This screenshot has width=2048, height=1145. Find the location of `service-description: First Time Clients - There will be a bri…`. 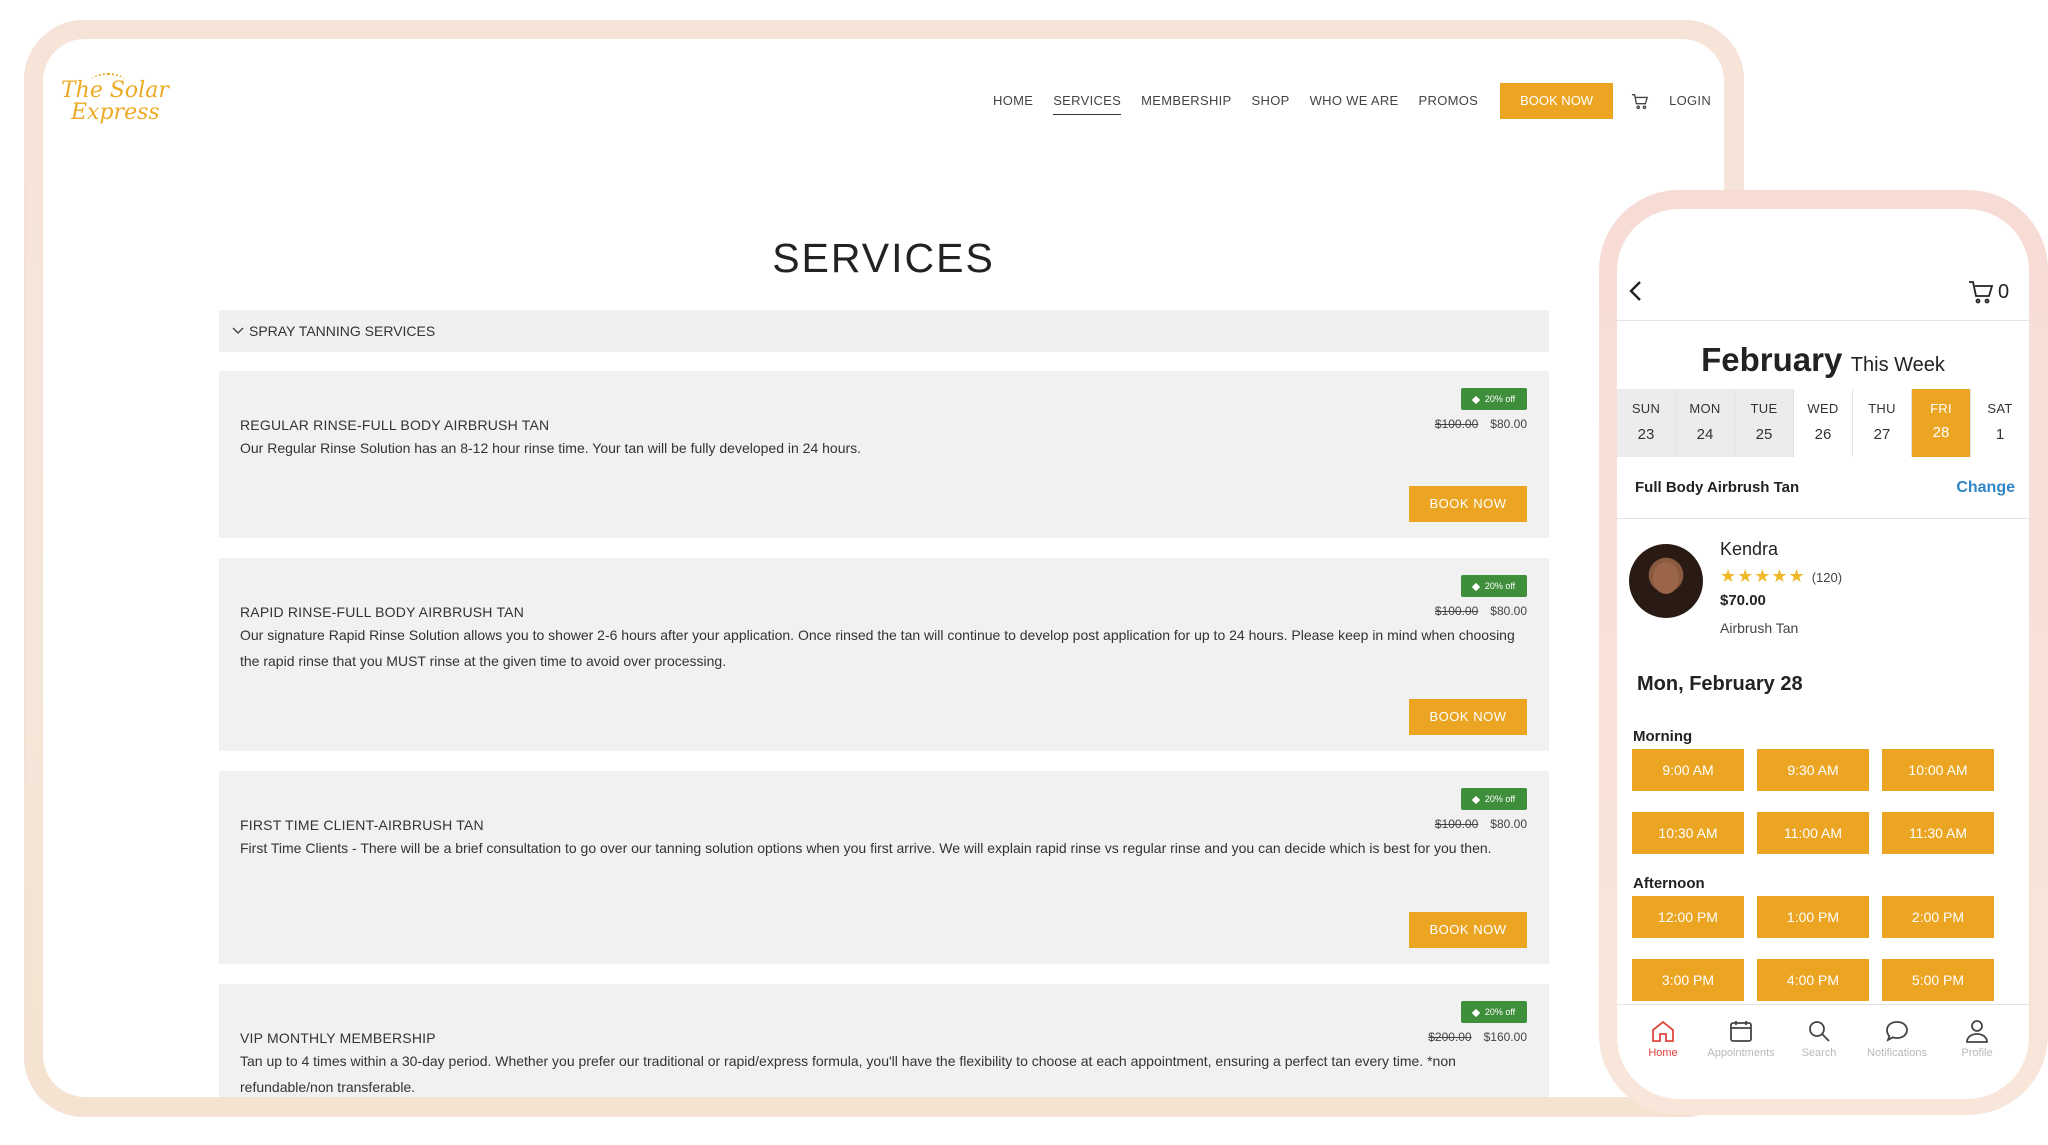

service-description: First Time Clients - There will be a bri… is located at coordinates (866, 848).